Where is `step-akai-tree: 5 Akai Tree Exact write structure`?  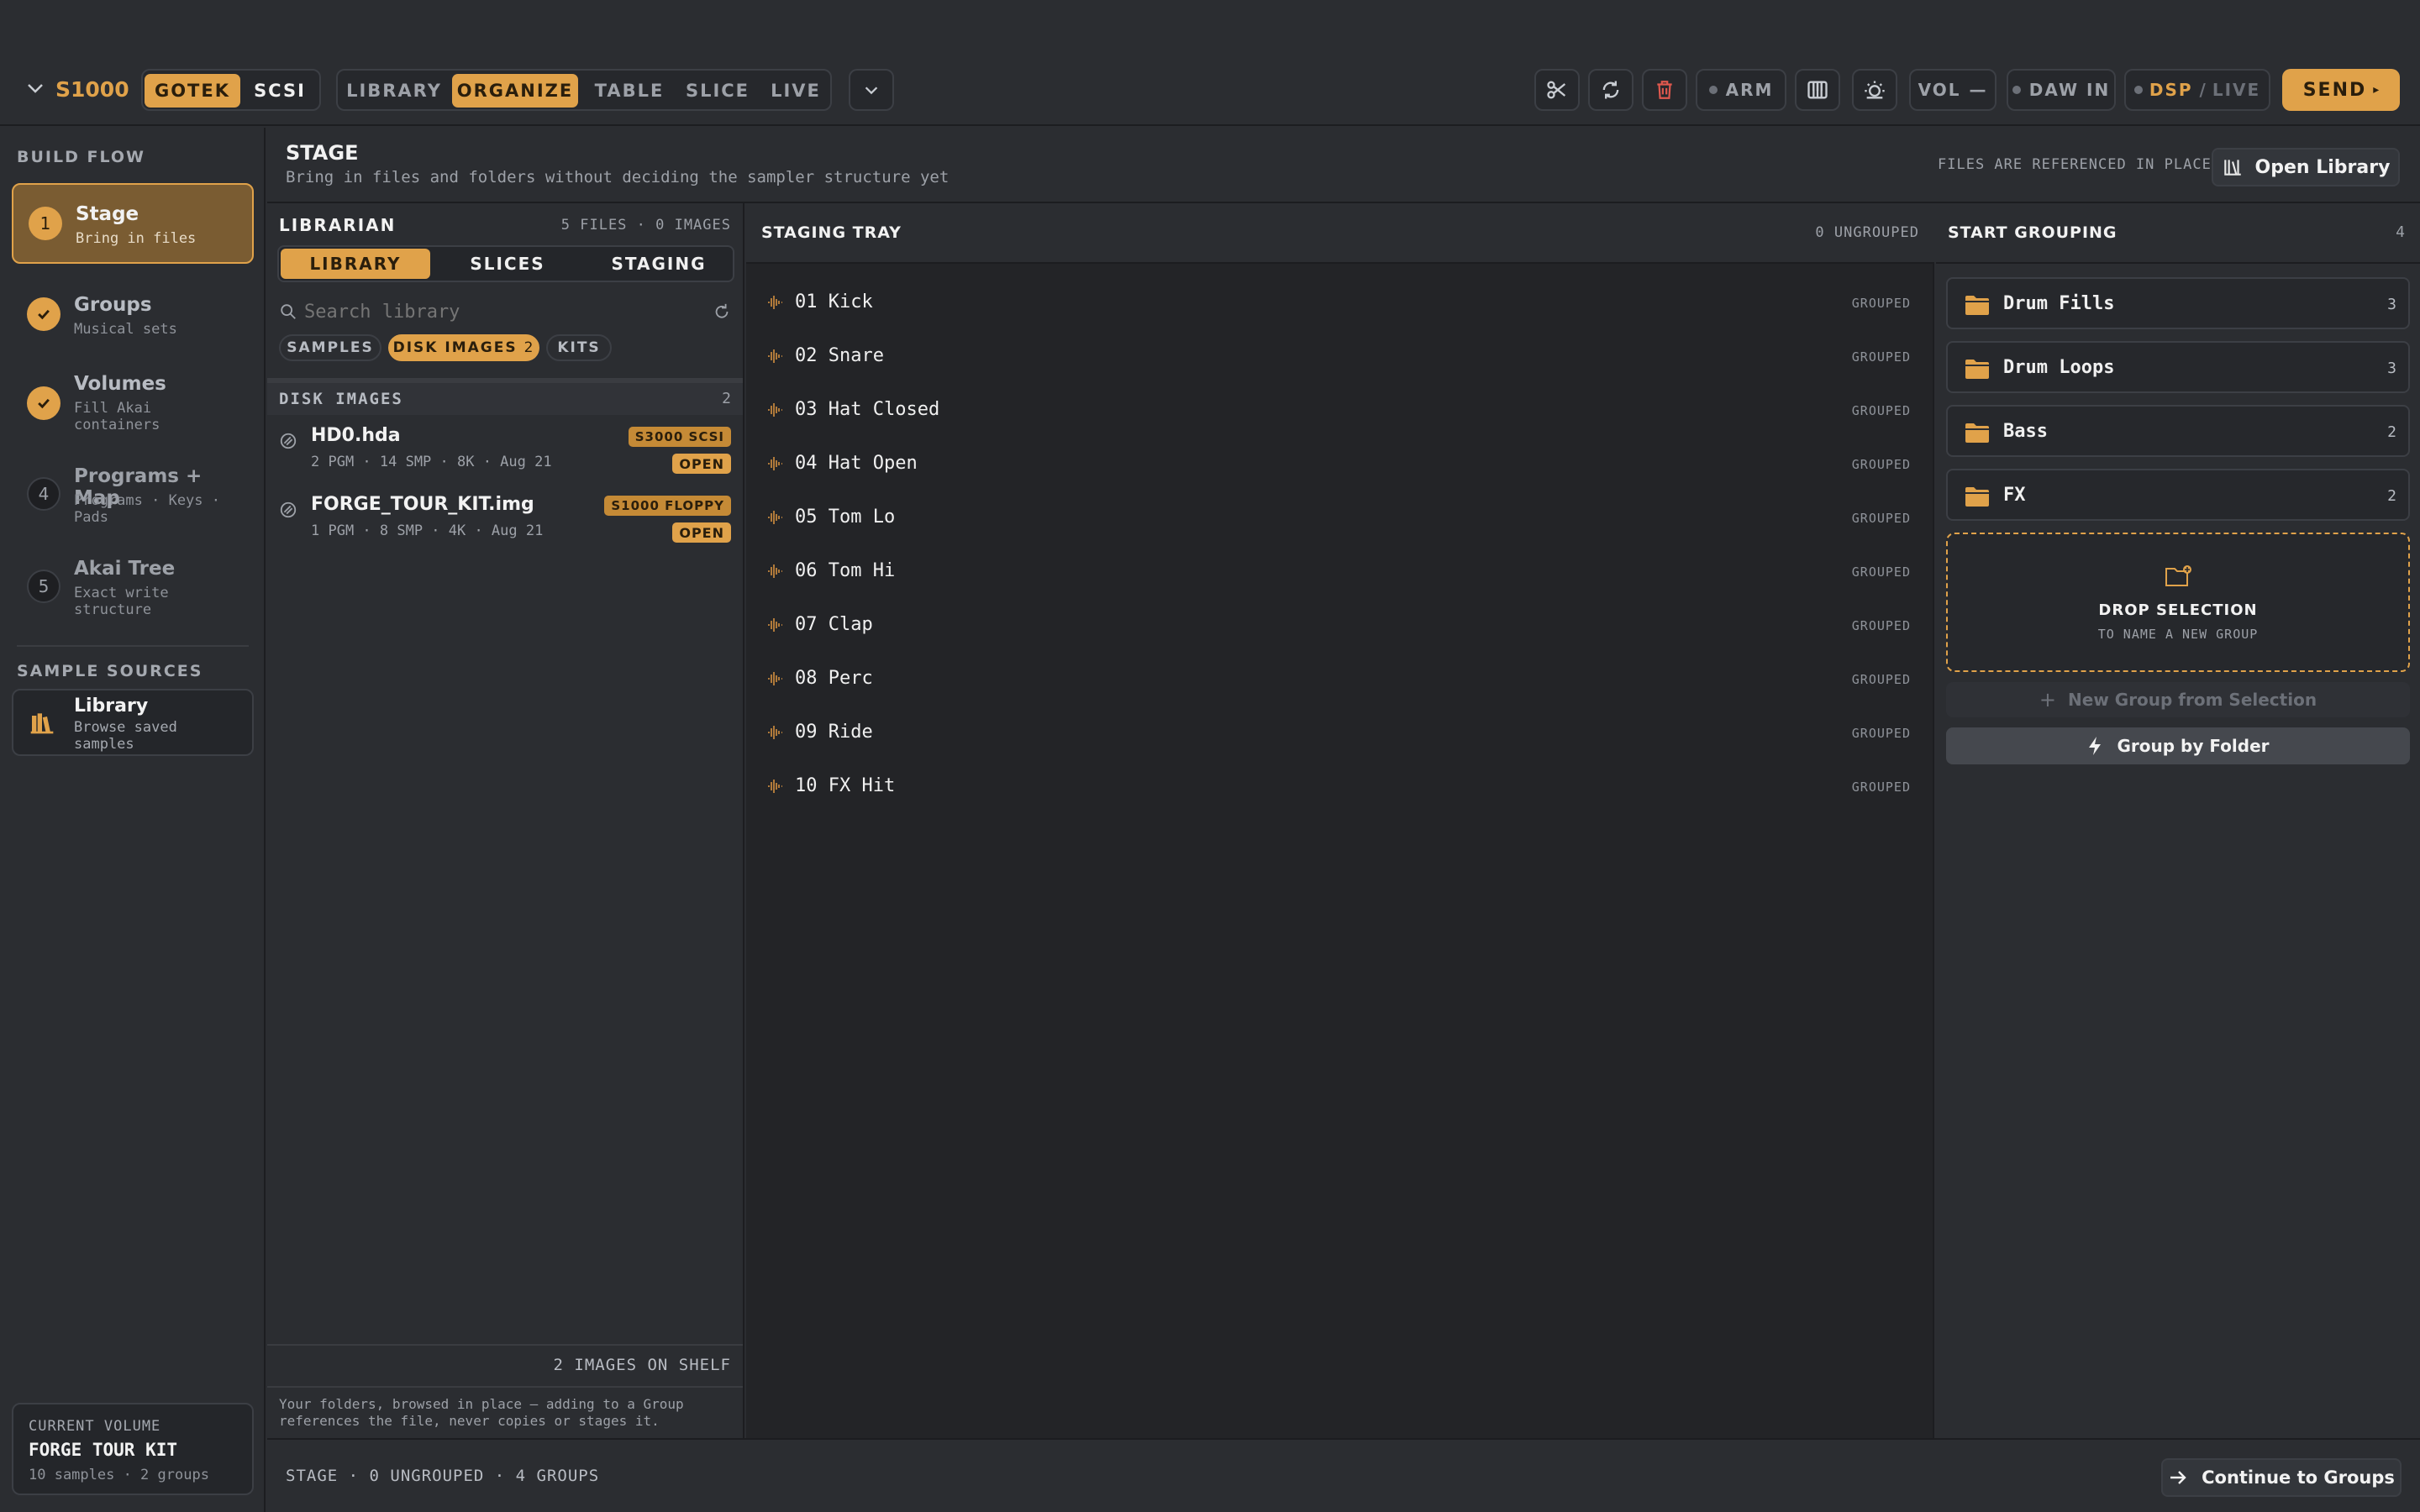 step-akai-tree: 5 Akai Tree Exact write structure is located at coordinates (133, 590).